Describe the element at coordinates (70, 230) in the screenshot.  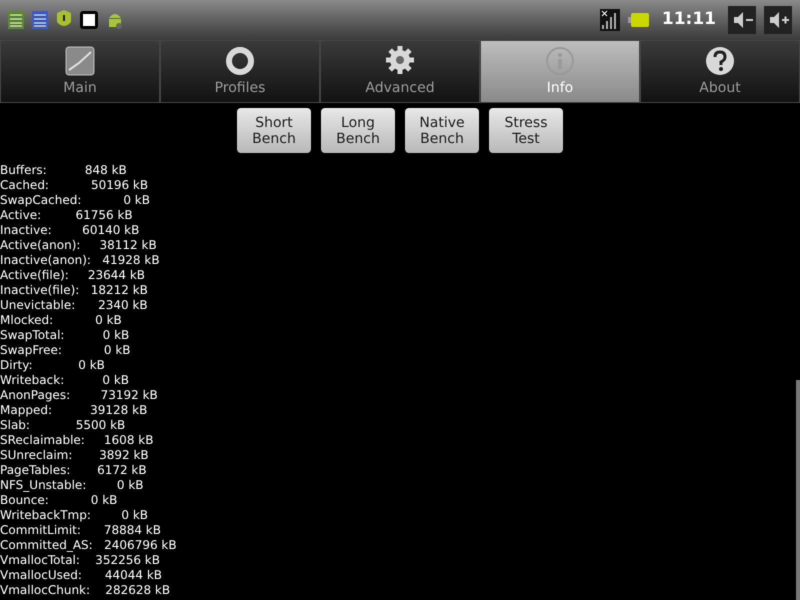
I see `meminfo-line: Inactive: 60140 kB` at that location.